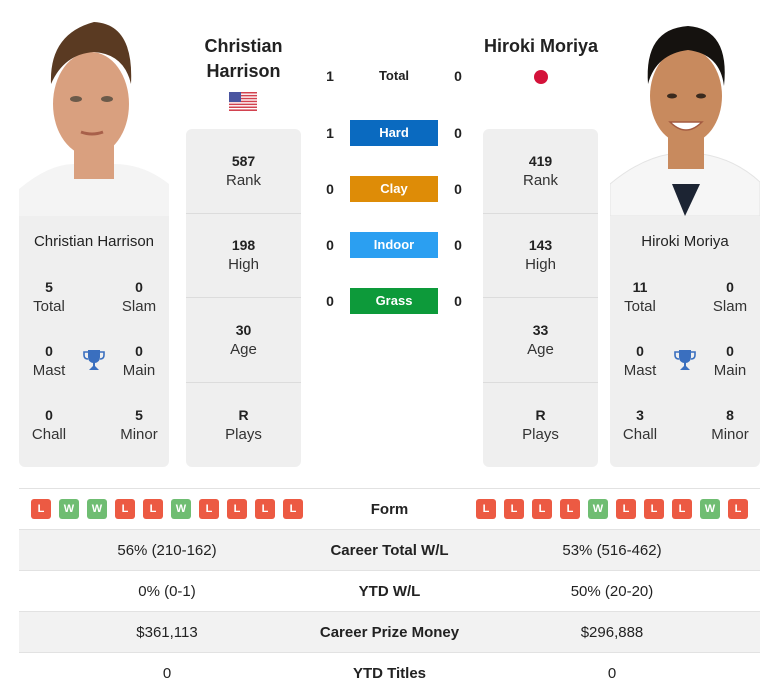 This screenshot has height=699, width=779. Describe the element at coordinates (49, 287) in the screenshot. I see `titles-value: 5` at that location.